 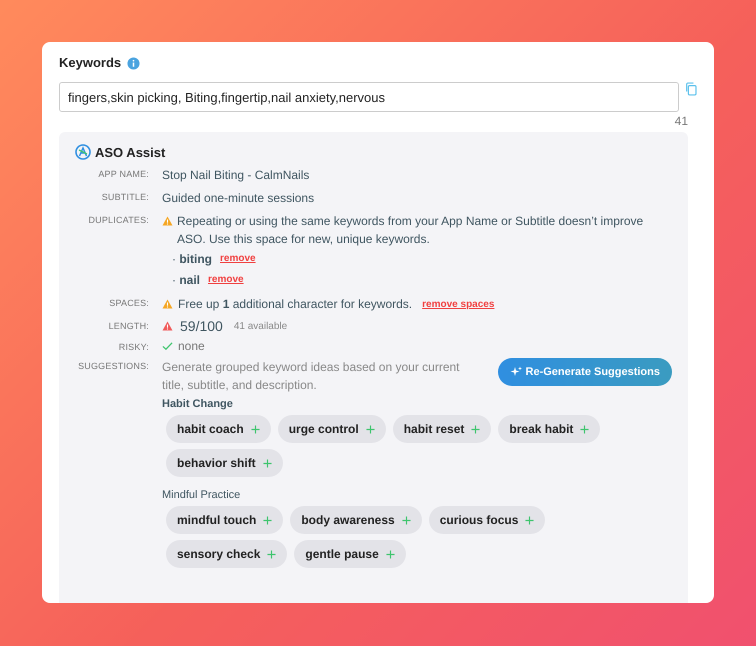 I want to click on info-icon, so click(x=133, y=63).